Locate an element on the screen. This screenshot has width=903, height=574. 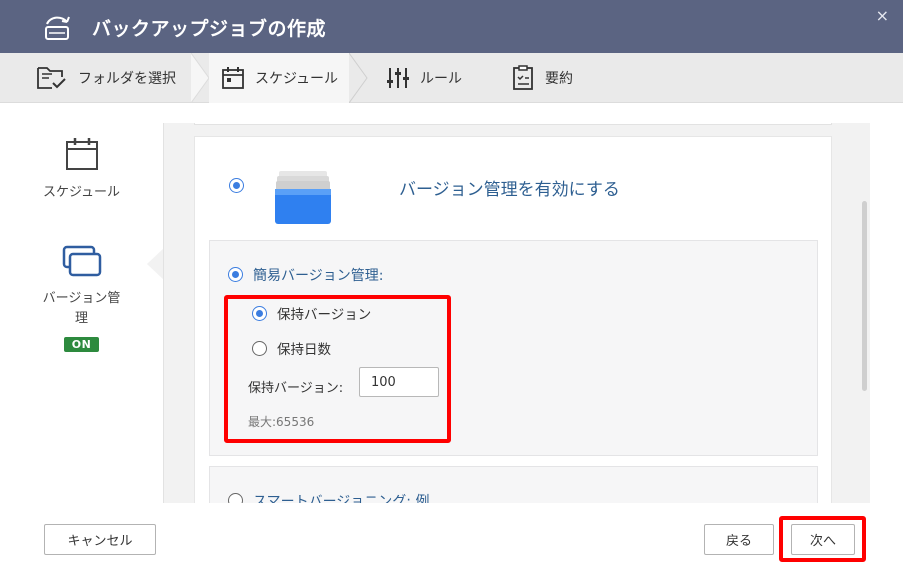
step-schedule: スケジュール is located at coordinates (279, 78).